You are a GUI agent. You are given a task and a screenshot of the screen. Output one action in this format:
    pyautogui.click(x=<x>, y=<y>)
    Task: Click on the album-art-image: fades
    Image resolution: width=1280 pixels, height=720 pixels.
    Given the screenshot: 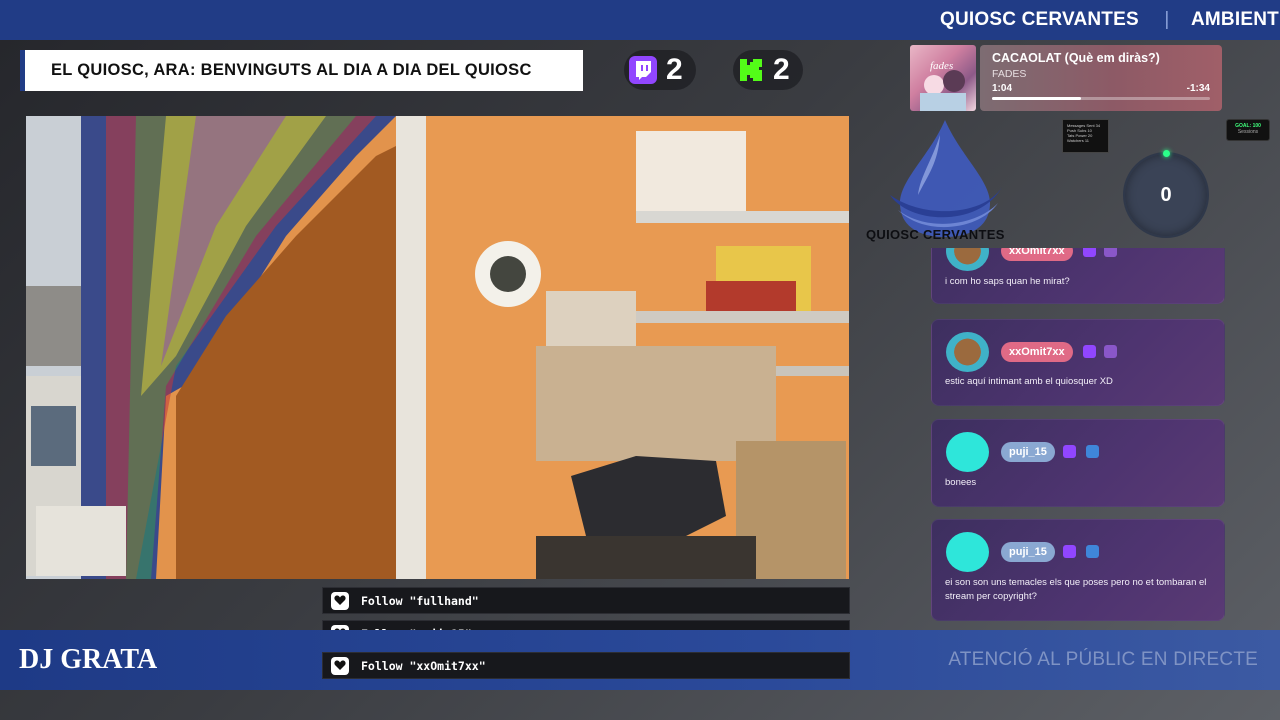 What is the action you would take?
    pyautogui.click(x=943, y=85)
    